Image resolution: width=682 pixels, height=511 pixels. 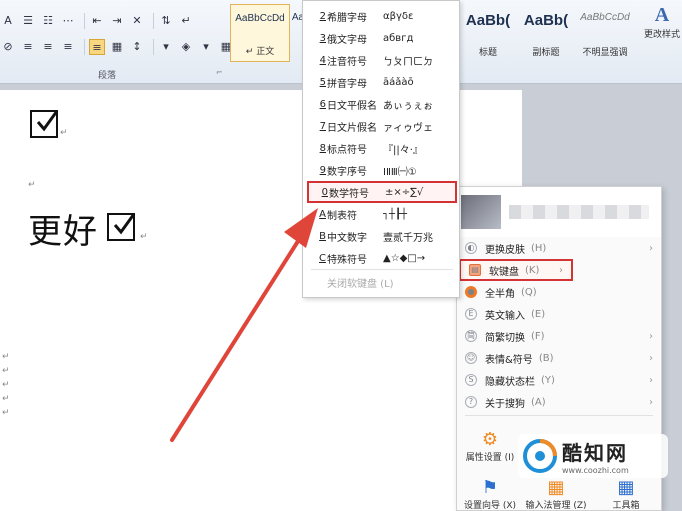 I want to click on item-shortcut: (F), so click(x=538, y=336).